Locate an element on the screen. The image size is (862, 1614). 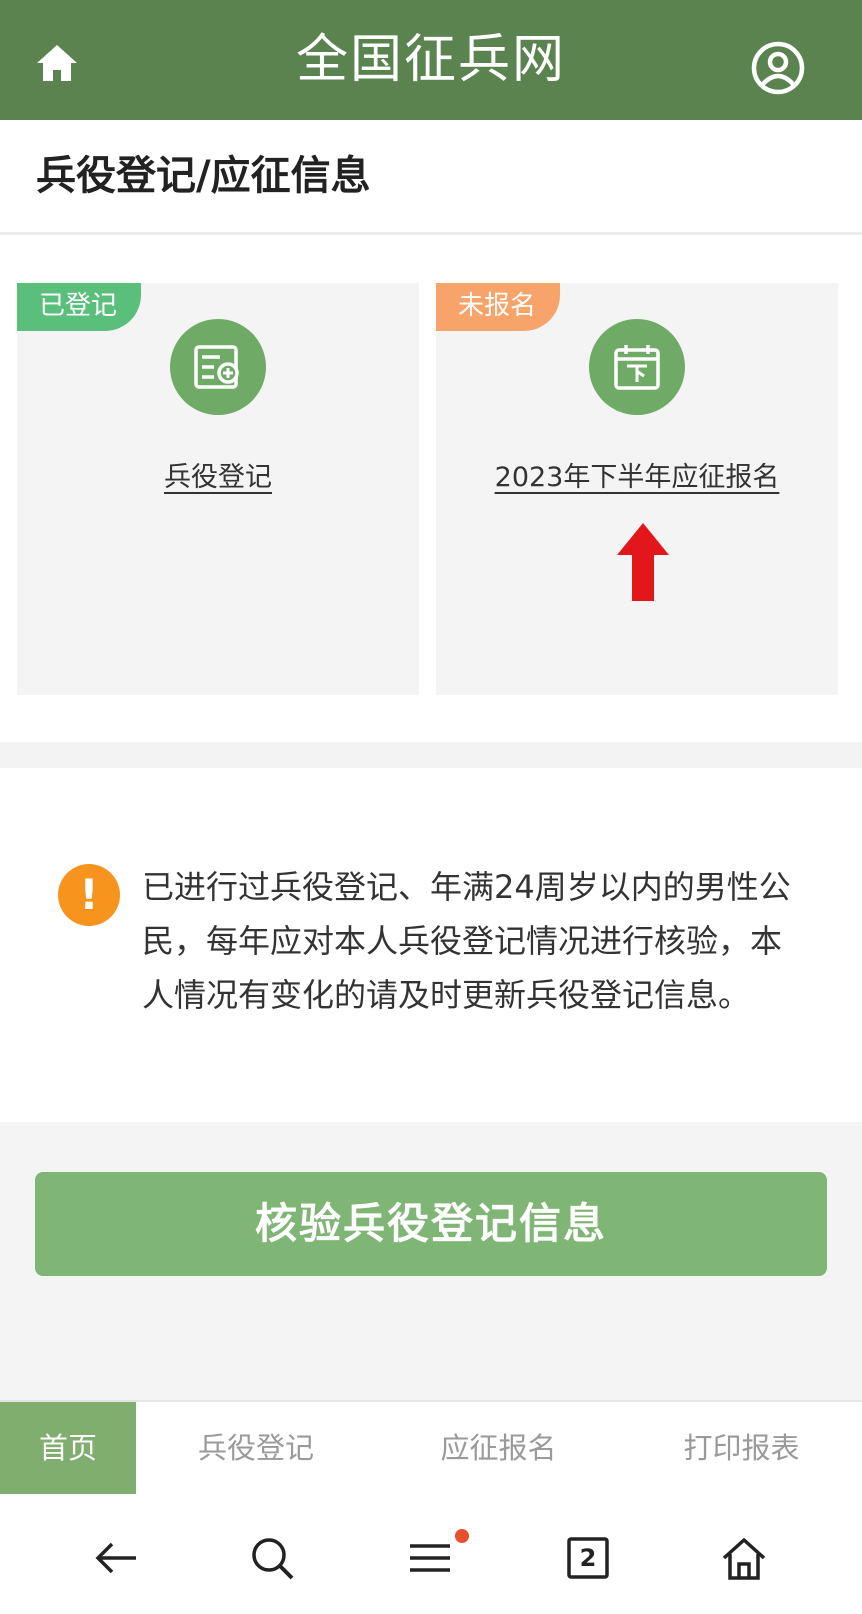
bottom-tabbar: 首页 兵役登记 应征报名 打印报表 is located at coordinates (431, 1447).